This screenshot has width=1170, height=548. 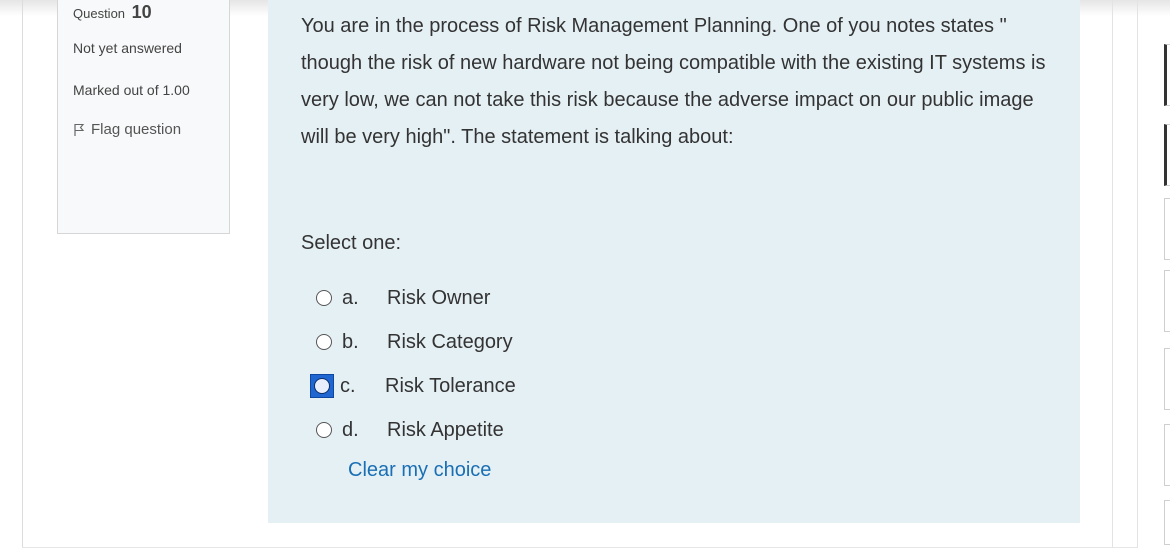 I want to click on radio-circle, so click(x=322, y=386).